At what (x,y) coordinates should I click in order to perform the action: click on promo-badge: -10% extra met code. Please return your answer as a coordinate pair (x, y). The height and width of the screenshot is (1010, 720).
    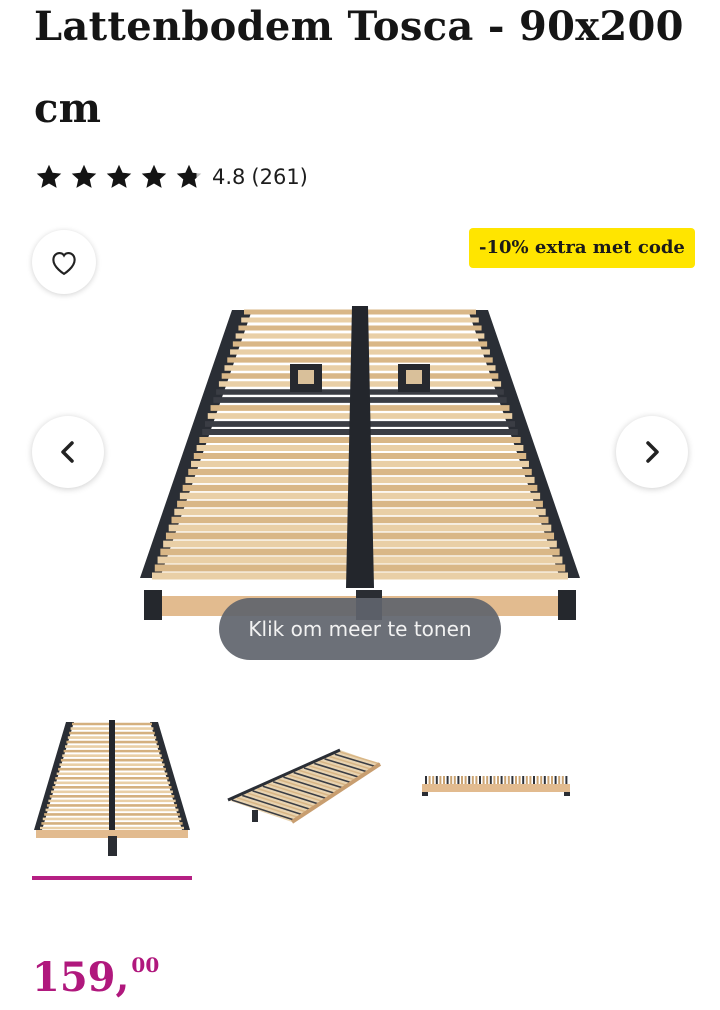
    Looking at the image, I should click on (582, 248).